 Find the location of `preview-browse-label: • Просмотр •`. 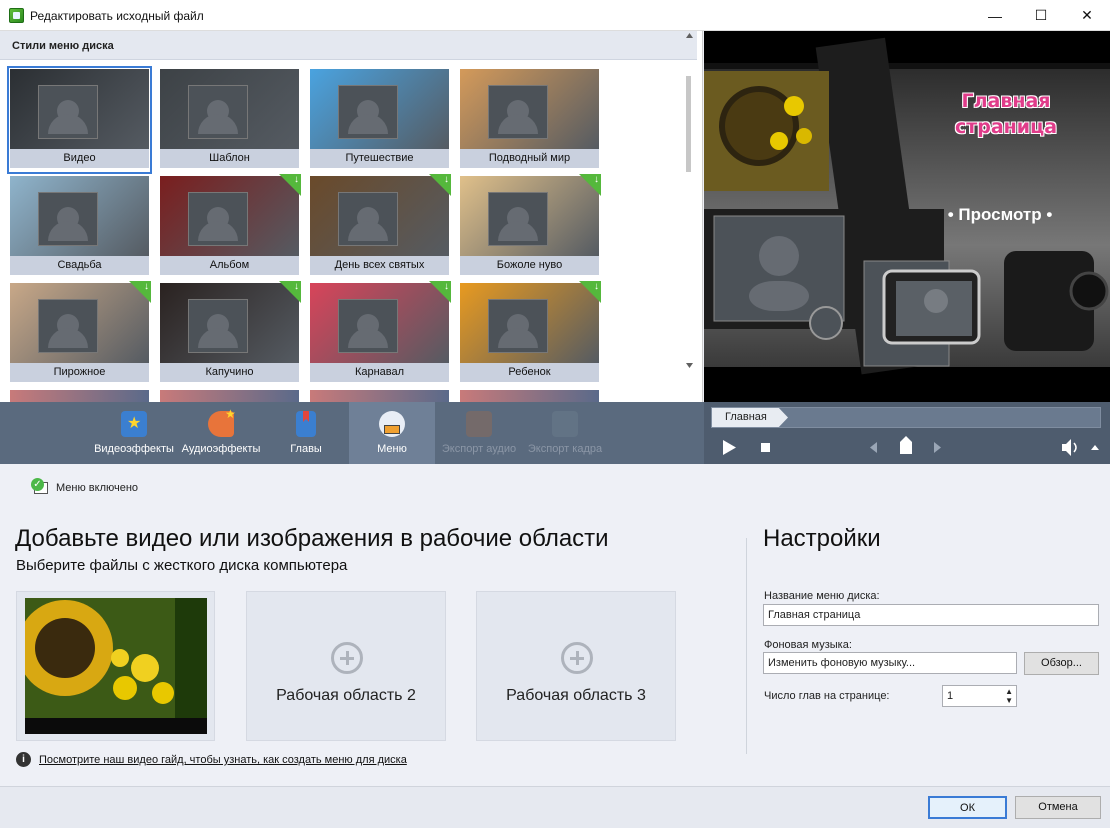

preview-browse-label: • Просмотр • is located at coordinates (1000, 214).